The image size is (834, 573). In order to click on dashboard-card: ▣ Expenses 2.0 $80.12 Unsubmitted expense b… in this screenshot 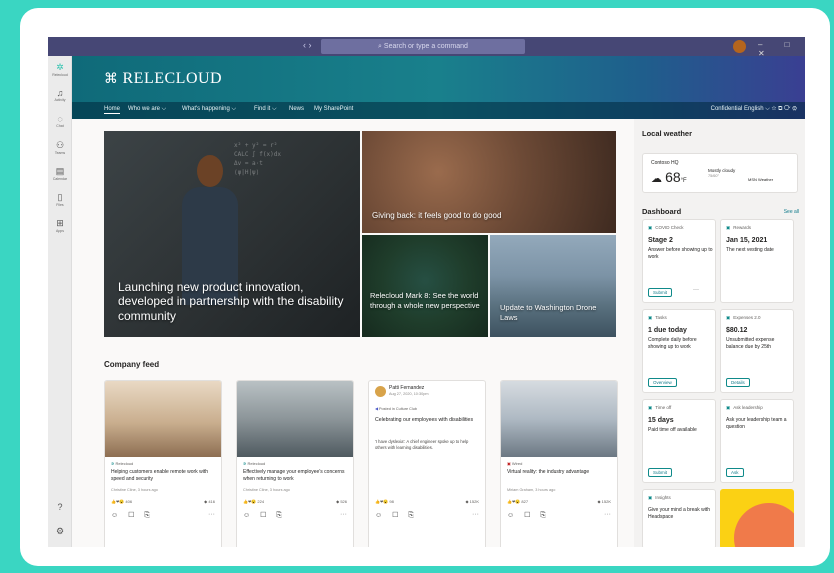, I will do `click(757, 351)`.